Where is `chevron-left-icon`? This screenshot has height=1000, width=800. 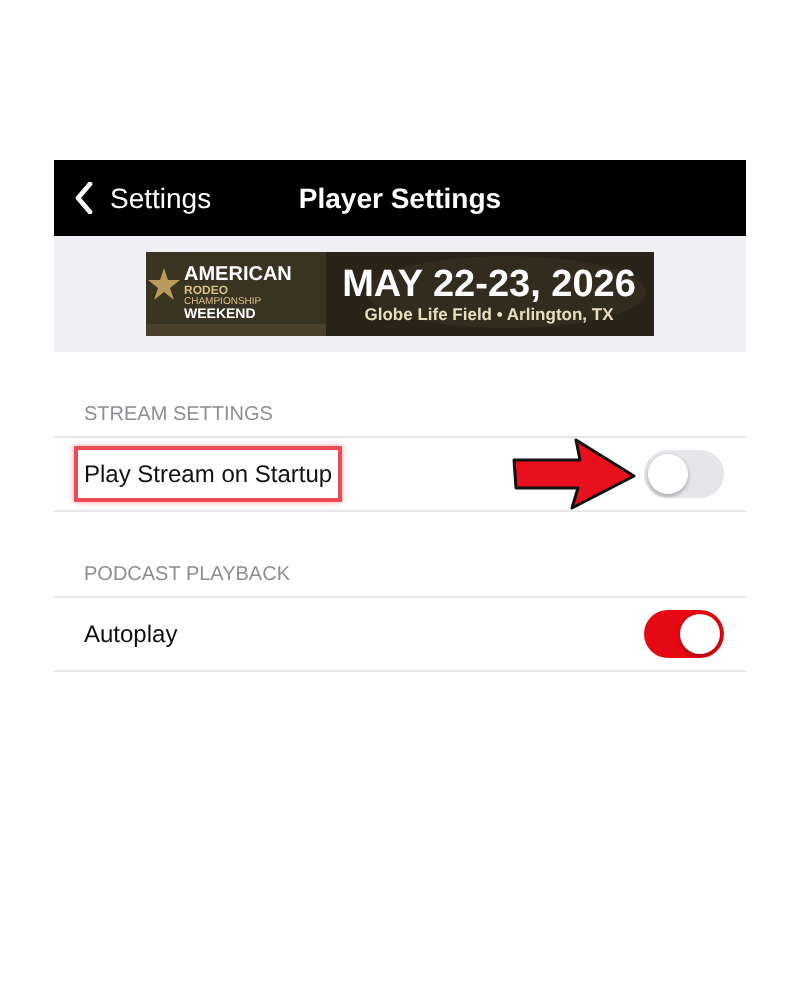
chevron-left-icon is located at coordinates (84, 198).